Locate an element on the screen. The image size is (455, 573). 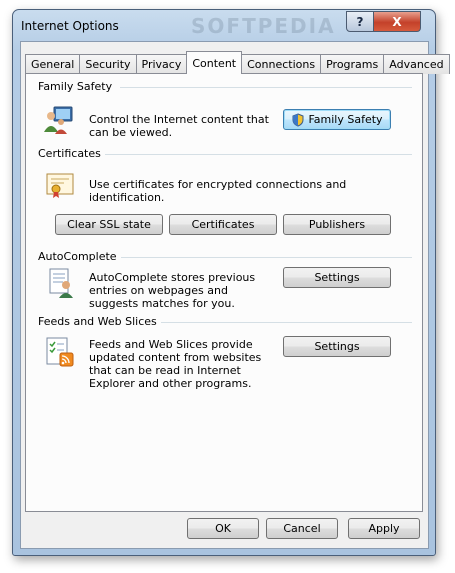
family-safety-button: Family Safety is located at coordinates (337, 119).